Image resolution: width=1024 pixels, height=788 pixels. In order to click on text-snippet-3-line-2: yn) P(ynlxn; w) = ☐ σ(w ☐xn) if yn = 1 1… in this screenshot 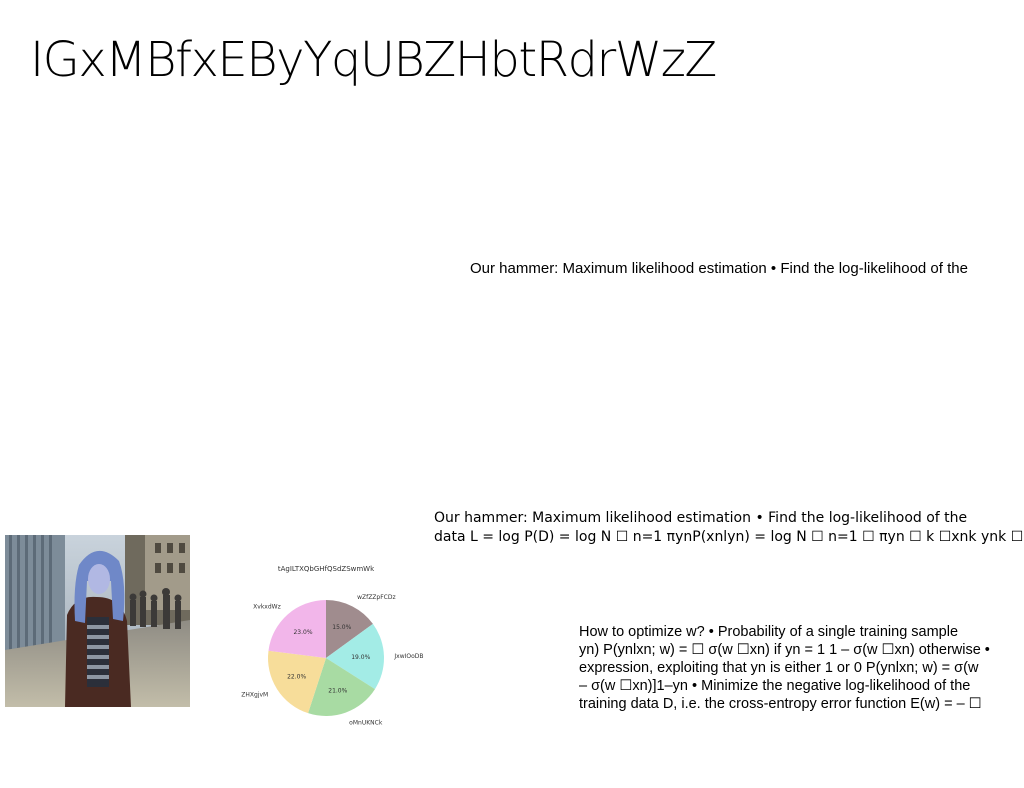, I will do `click(784, 650)`.